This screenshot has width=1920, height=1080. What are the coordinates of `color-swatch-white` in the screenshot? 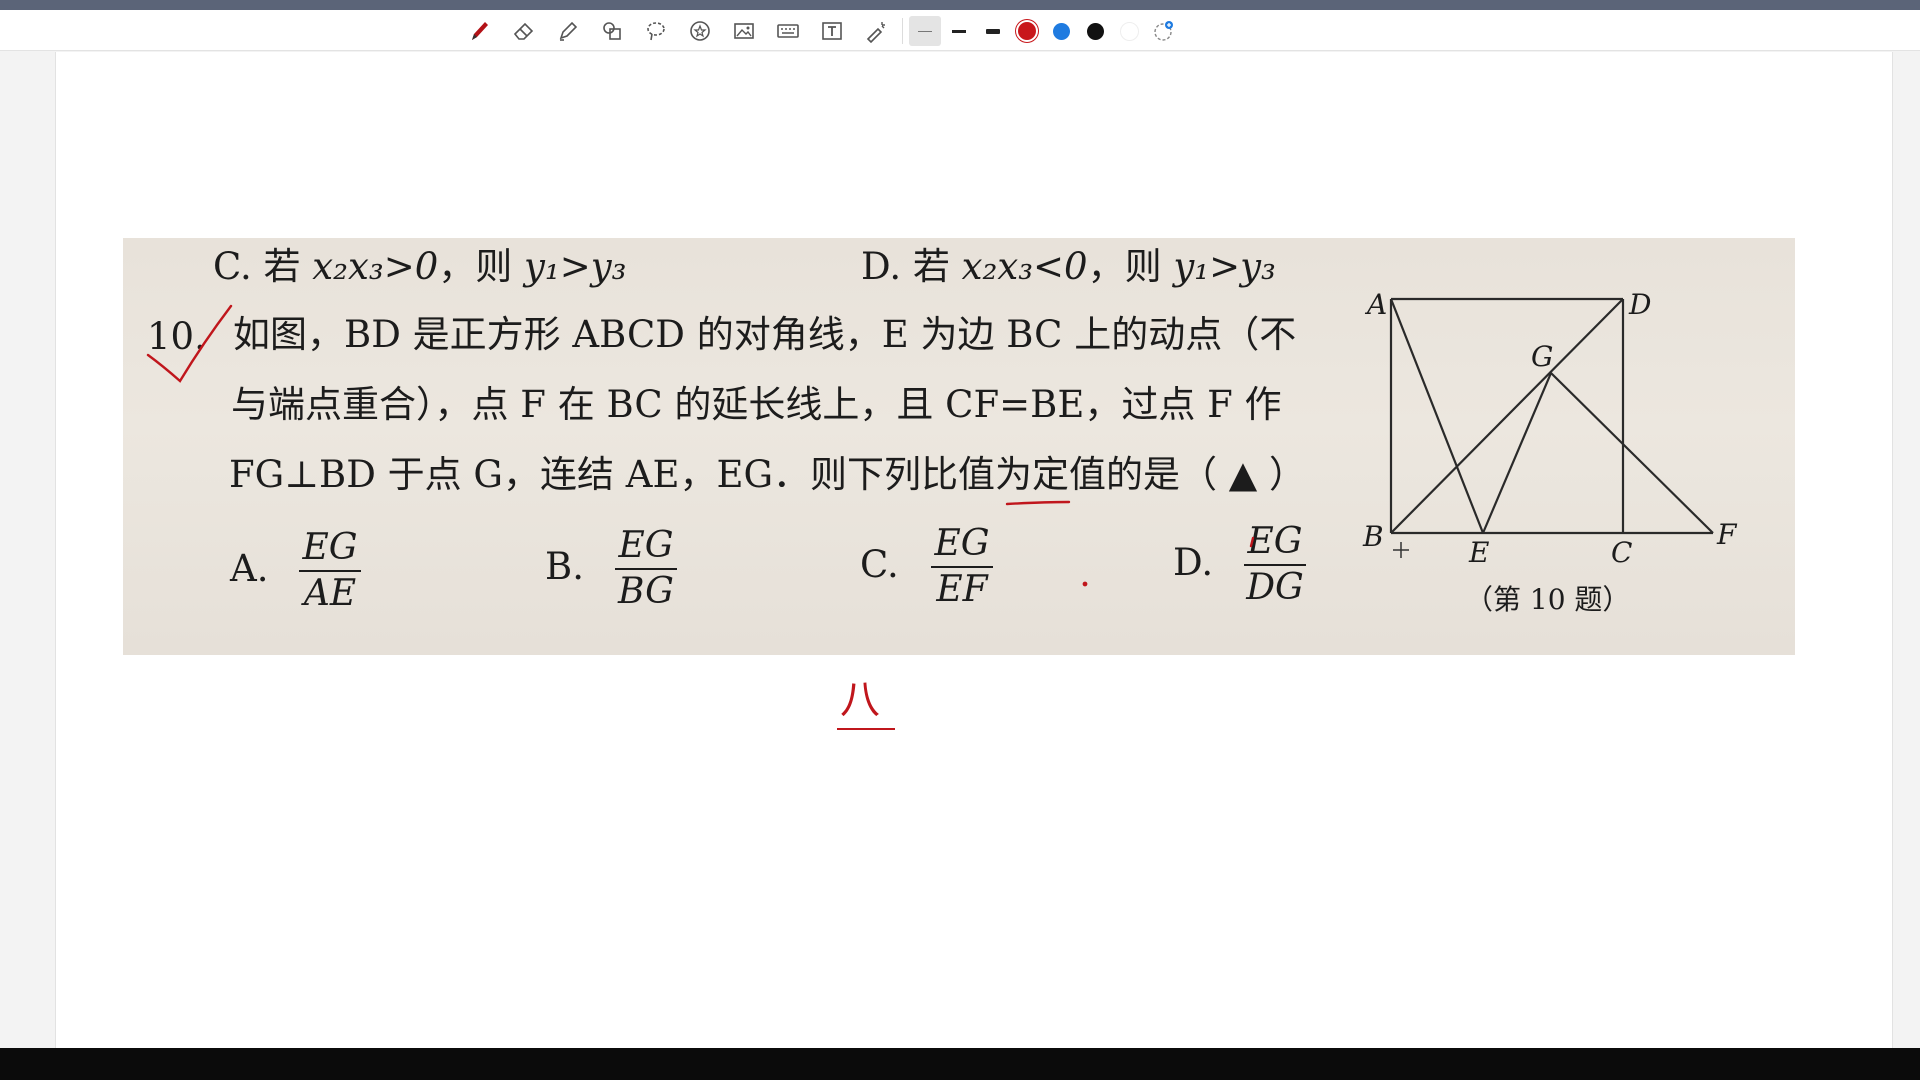 It's located at (1129, 31).